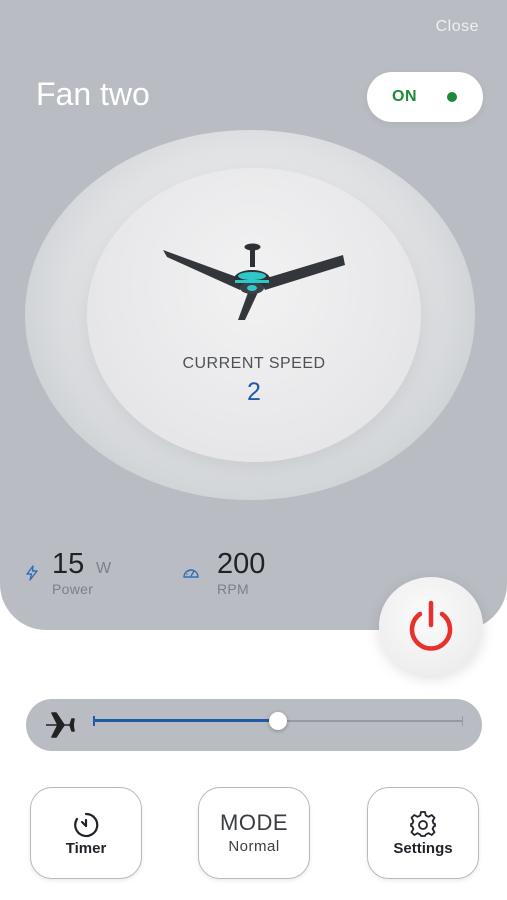 The height and width of the screenshot is (900, 507). Describe the element at coordinates (254, 822) in the screenshot. I see `mode-title: MODE` at that location.